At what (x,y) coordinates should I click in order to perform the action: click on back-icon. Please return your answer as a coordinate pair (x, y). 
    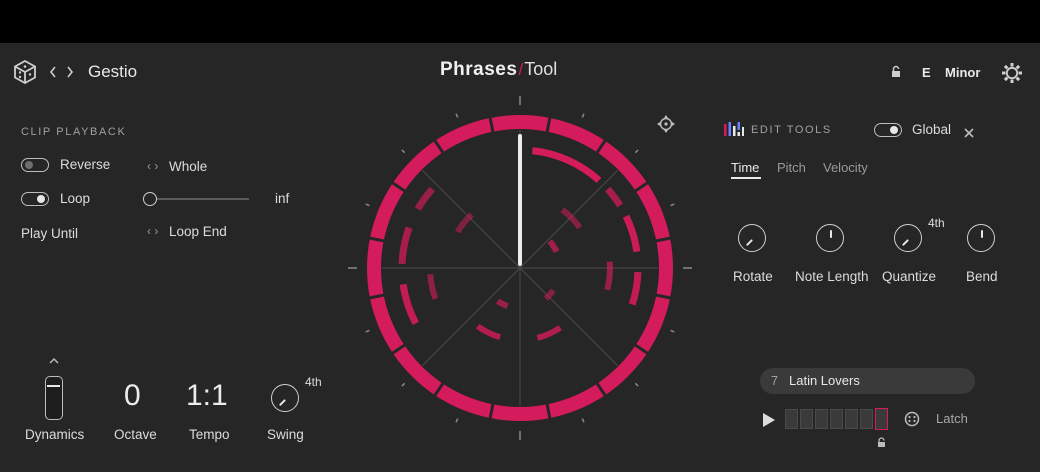
    Looking at the image, I should click on (53, 72).